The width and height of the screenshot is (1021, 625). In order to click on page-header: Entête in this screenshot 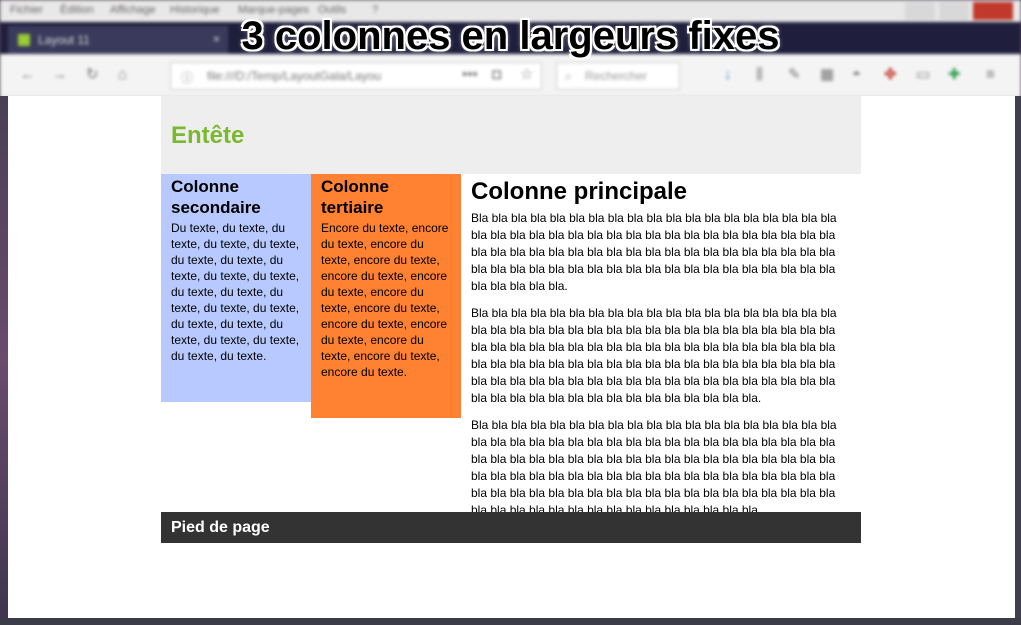, I will do `click(511, 135)`.